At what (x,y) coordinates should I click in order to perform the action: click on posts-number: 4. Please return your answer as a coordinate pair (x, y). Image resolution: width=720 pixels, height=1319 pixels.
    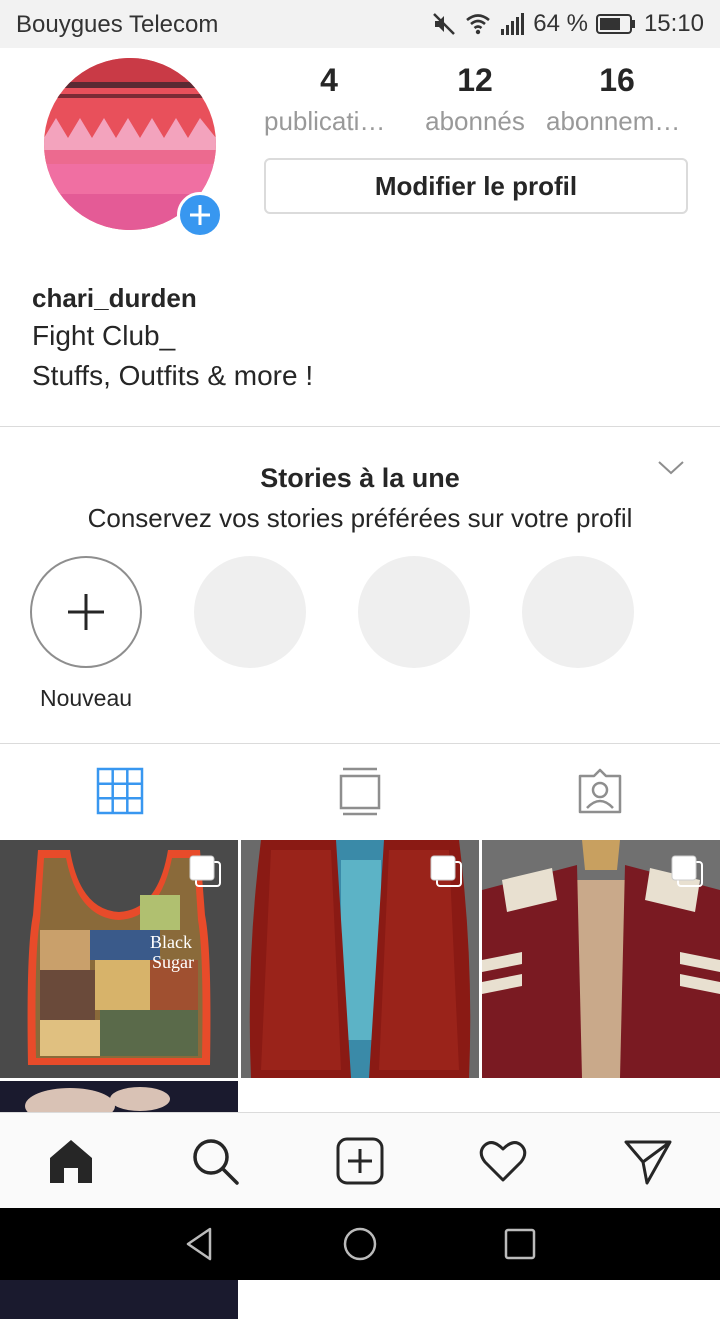
    Looking at the image, I should click on (329, 80).